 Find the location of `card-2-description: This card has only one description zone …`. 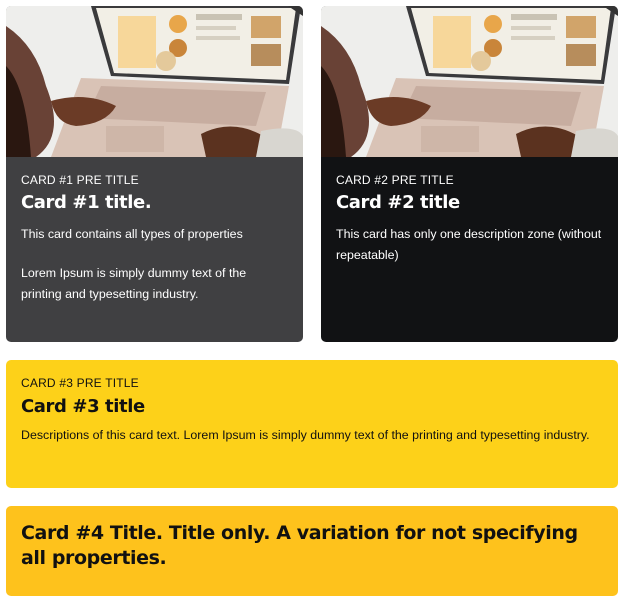

card-2-description: This card has only one description zone … is located at coordinates (469, 244).